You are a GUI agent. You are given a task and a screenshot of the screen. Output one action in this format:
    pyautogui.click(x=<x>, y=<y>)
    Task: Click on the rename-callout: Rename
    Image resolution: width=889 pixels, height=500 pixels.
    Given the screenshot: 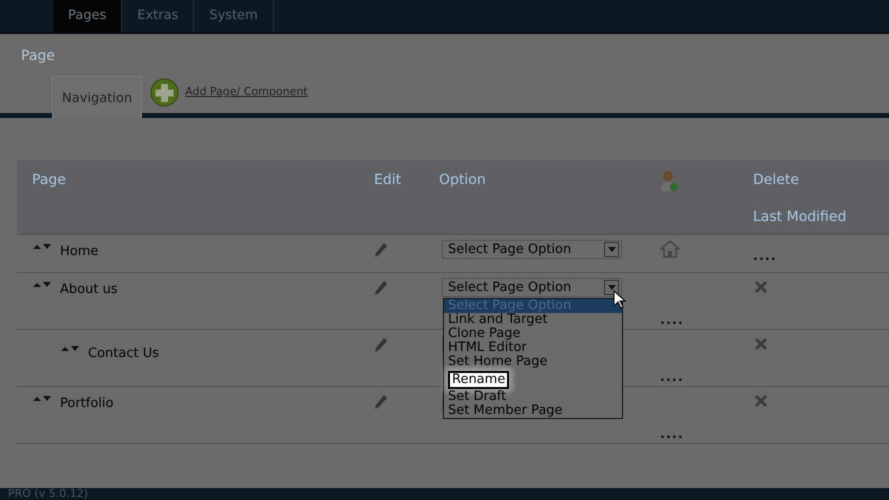 What is the action you would take?
    pyautogui.click(x=479, y=380)
    